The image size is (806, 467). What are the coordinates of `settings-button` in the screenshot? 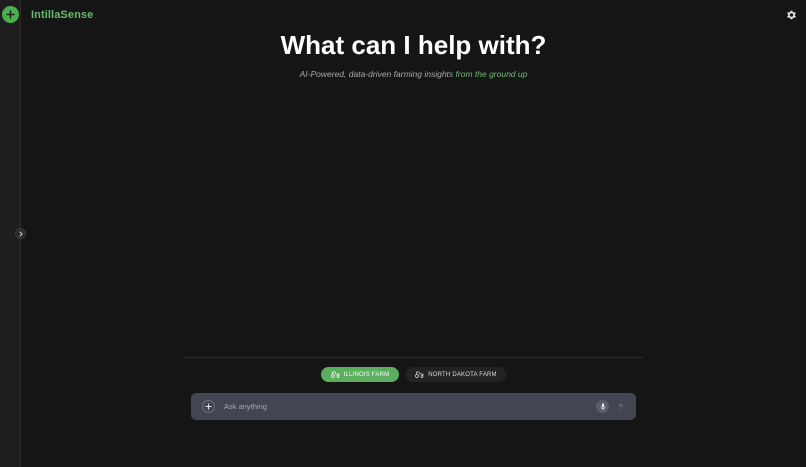 It's located at (791, 15).